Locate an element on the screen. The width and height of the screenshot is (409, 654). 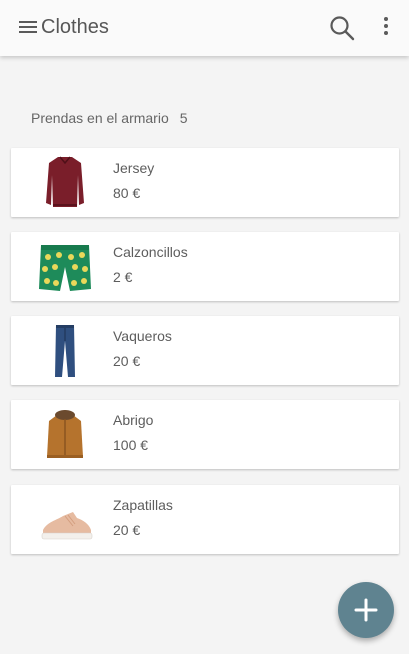
plus-icon is located at coordinates (366, 610).